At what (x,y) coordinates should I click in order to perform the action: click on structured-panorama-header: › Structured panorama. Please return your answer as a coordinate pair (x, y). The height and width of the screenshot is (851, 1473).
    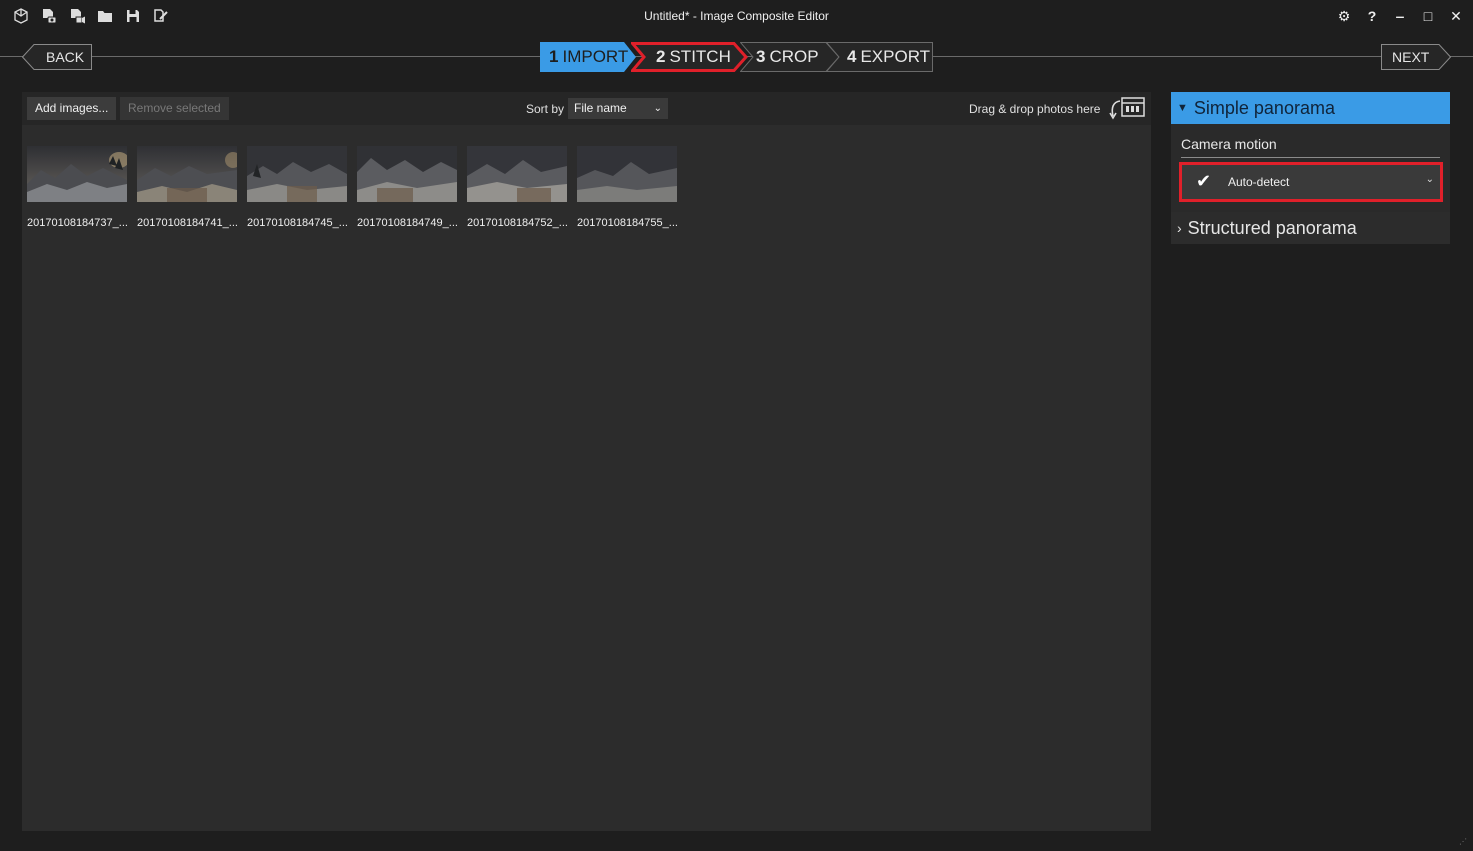
    Looking at the image, I should click on (1310, 228).